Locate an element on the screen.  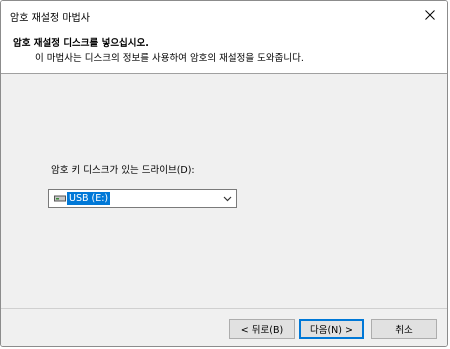
back-button: < 뒤로(B) is located at coordinates (262, 329).